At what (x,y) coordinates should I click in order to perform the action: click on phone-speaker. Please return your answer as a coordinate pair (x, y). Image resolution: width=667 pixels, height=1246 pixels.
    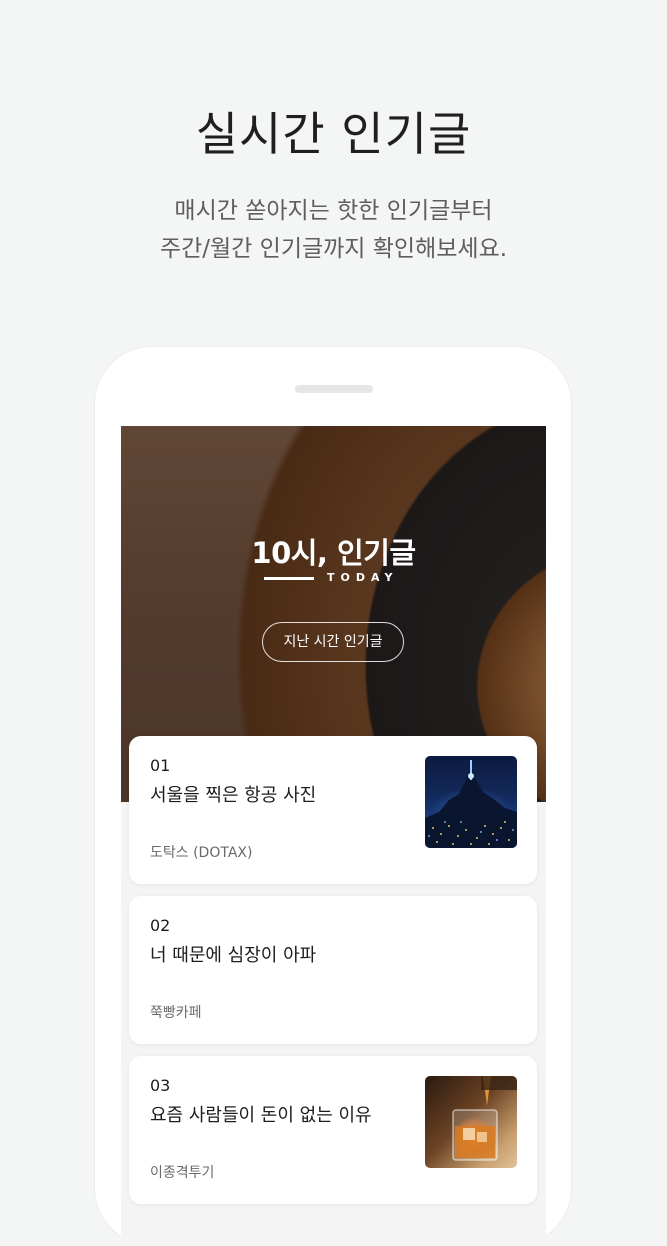
    Looking at the image, I should click on (334, 389).